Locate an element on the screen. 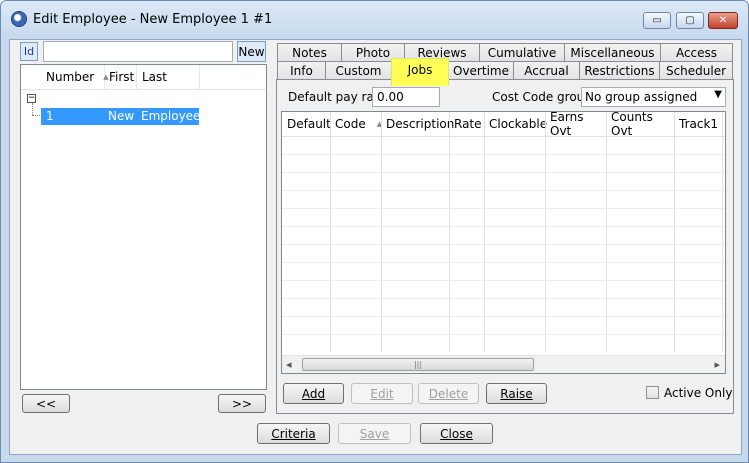 The image size is (749, 463). active-only-label: Active Only is located at coordinates (698, 393).